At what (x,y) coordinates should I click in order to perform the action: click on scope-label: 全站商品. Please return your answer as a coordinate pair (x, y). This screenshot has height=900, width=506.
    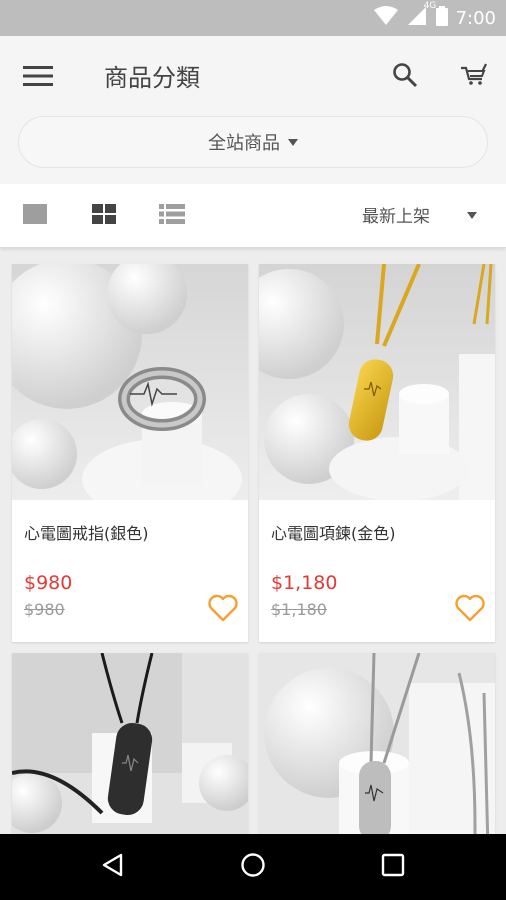
    Looking at the image, I should click on (244, 143).